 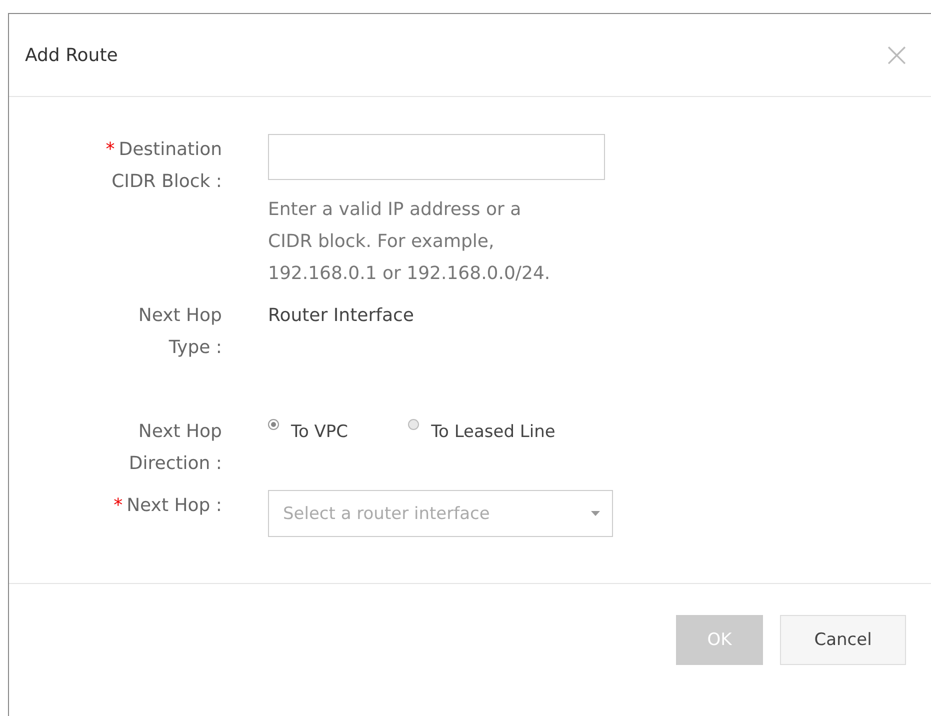 I want to click on field-label: Next Hop Type :, so click(x=179, y=332).